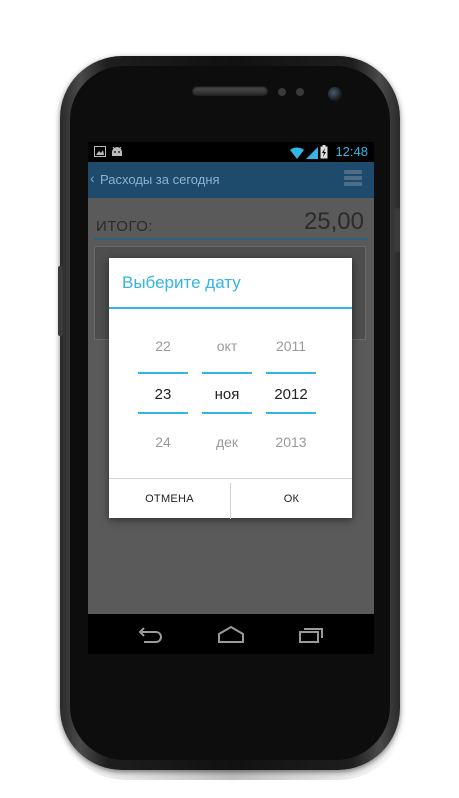 The height and width of the screenshot is (798, 459). I want to click on month-divider-top, so click(227, 373).